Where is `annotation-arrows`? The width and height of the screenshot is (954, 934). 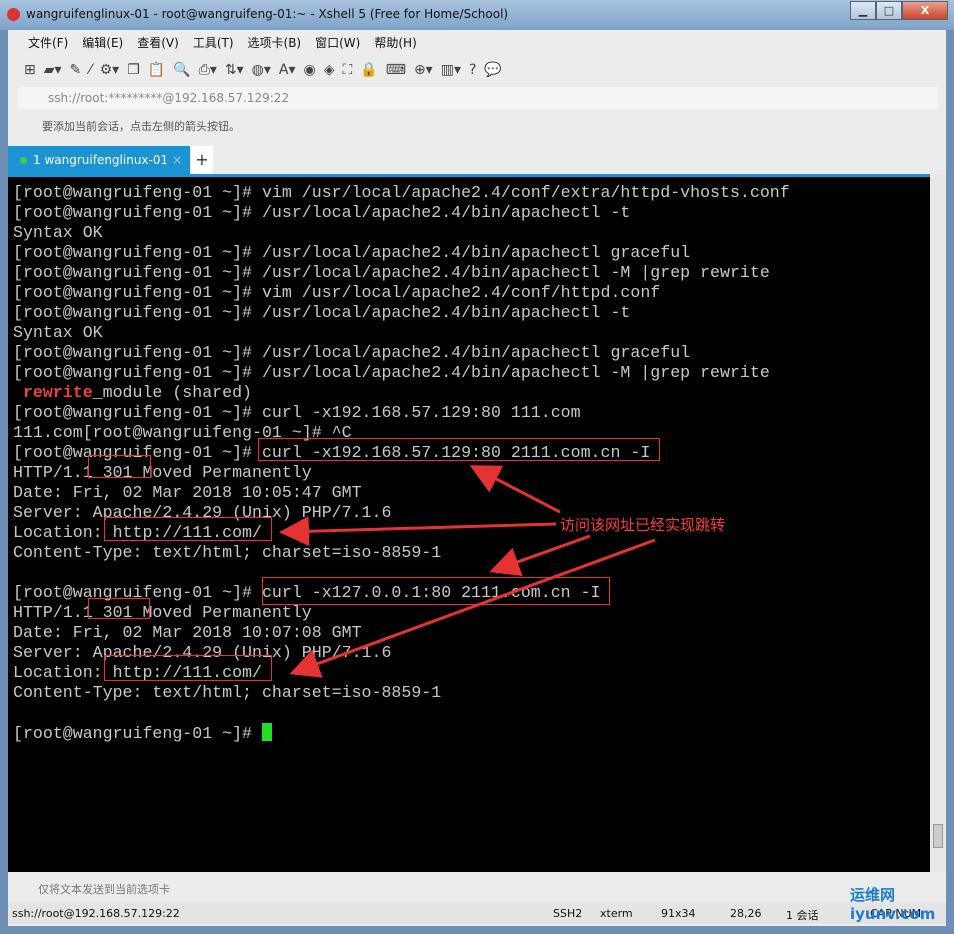
annotation-arrows is located at coordinates (467, 571).